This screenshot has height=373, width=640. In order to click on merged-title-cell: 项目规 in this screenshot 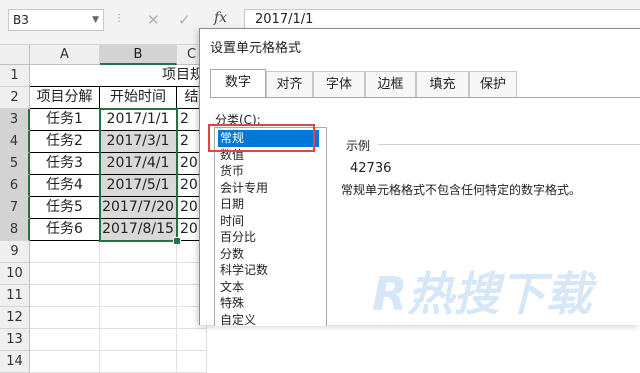, I will do `click(118, 76)`.